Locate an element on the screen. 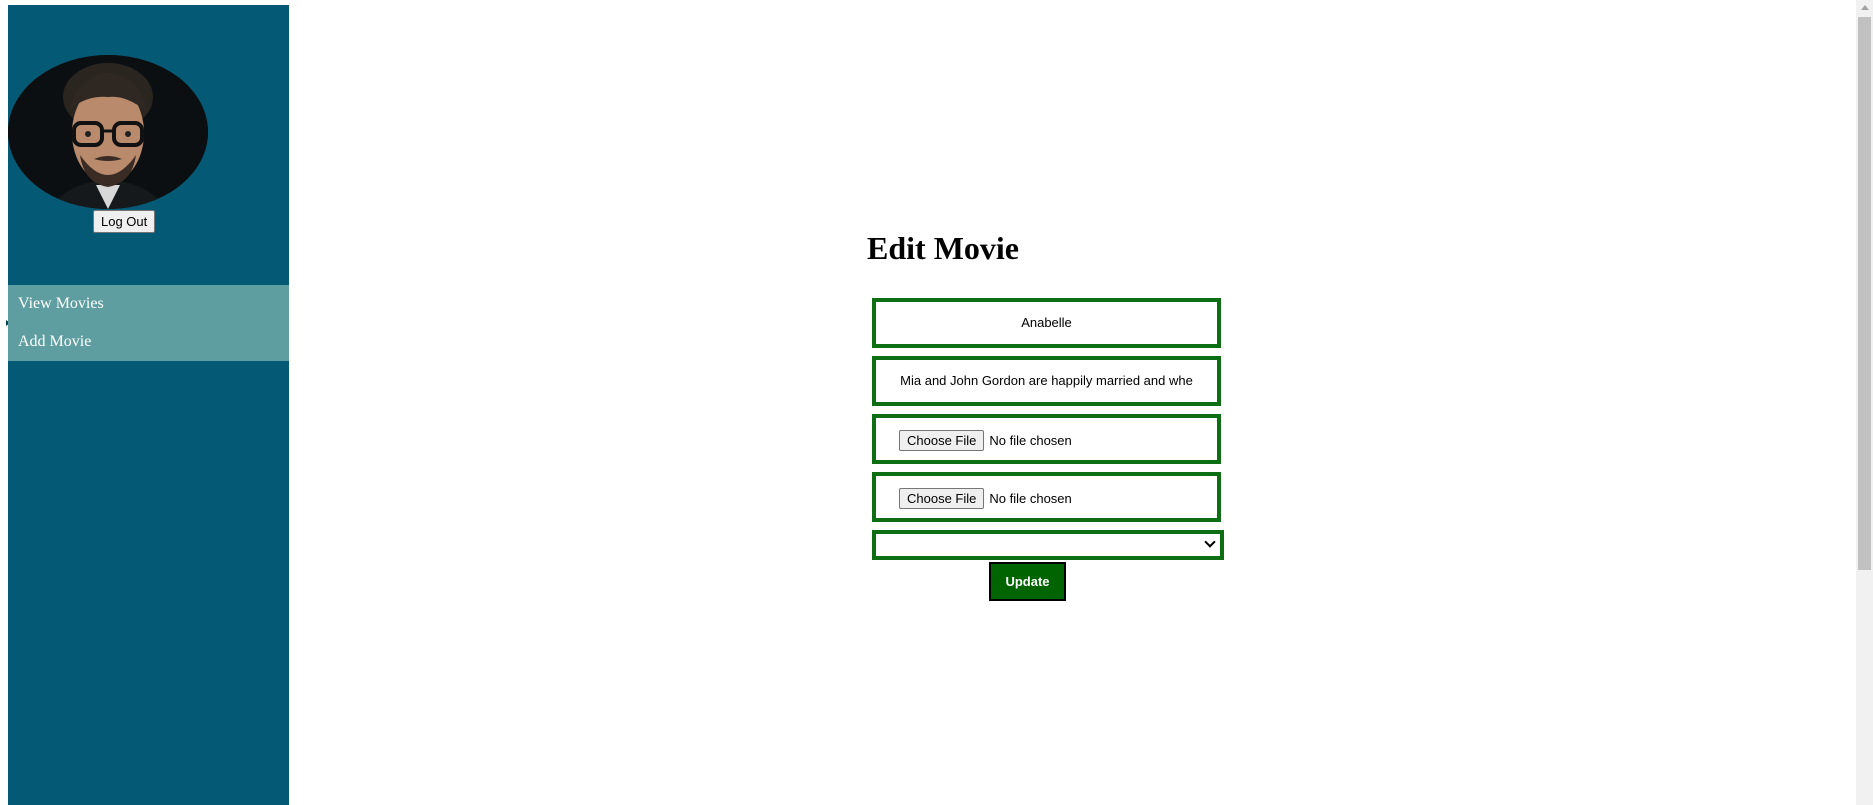 The height and width of the screenshot is (805, 1873). page-title: Edit Movie is located at coordinates (943, 248).